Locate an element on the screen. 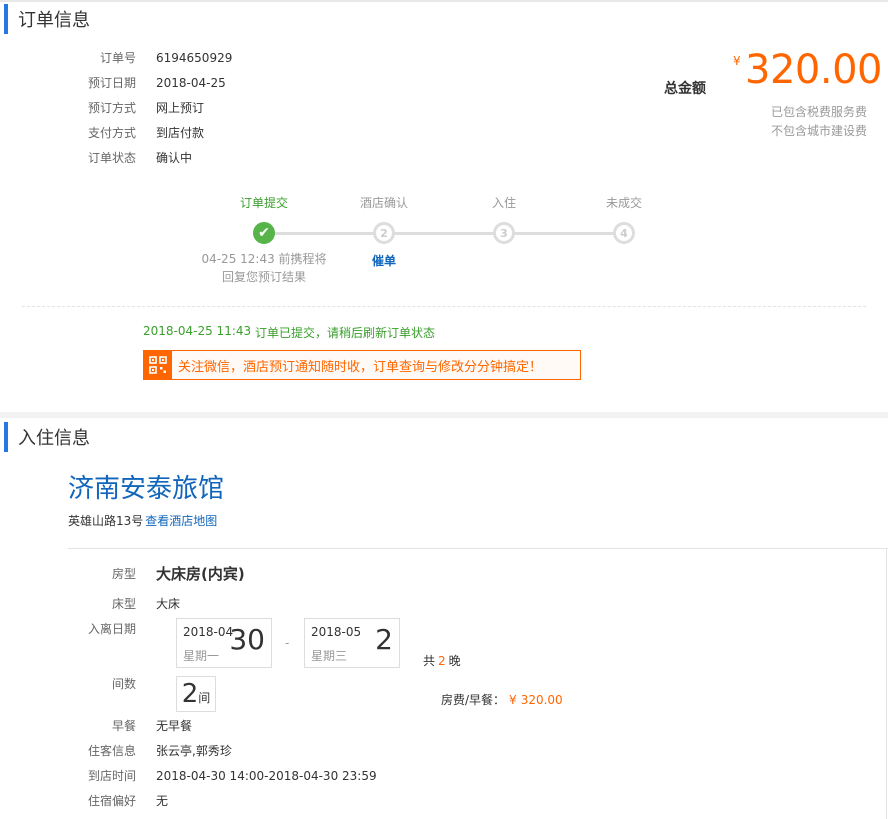 This screenshot has height=819, width=888. step-note-line-1: 04-25 12:43 前携程将 is located at coordinates (264, 259).